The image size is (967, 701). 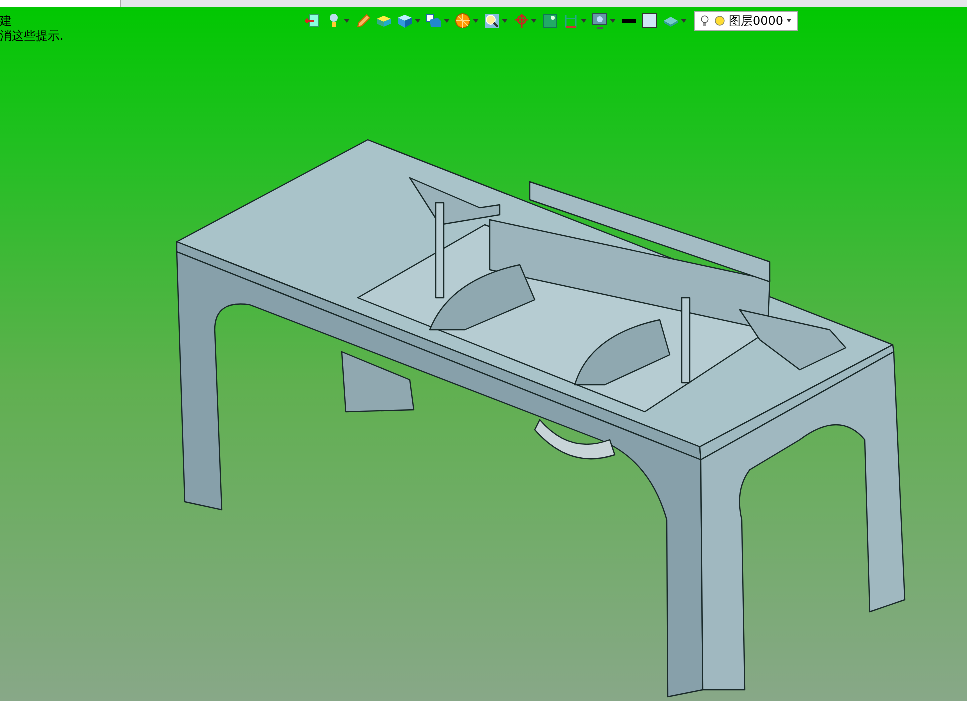 What do you see at coordinates (600, 21) in the screenshot?
I see `monitor-icon` at bounding box center [600, 21].